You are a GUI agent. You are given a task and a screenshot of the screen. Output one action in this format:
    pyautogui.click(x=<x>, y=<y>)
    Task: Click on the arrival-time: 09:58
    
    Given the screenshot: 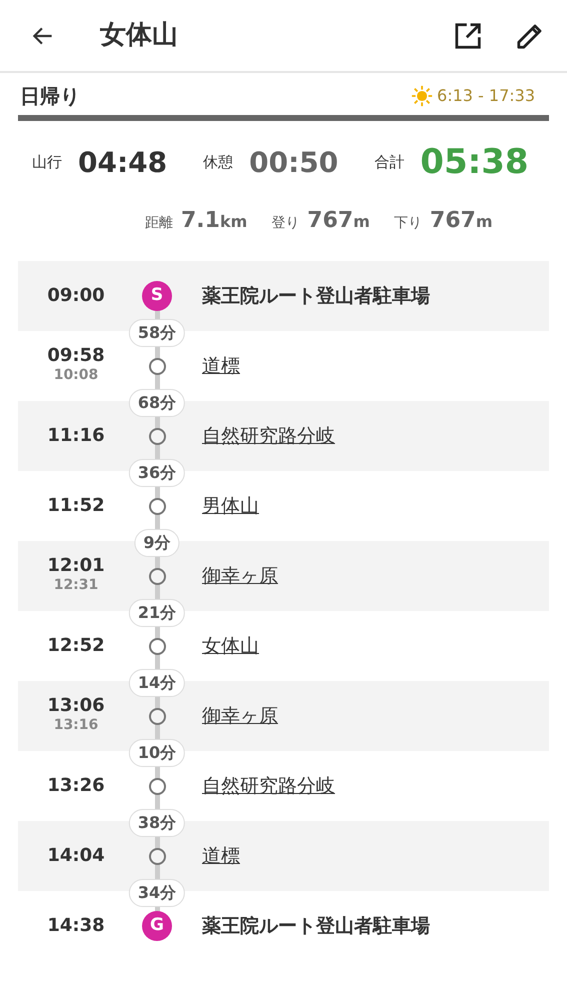 What is the action you would take?
    pyautogui.click(x=76, y=356)
    